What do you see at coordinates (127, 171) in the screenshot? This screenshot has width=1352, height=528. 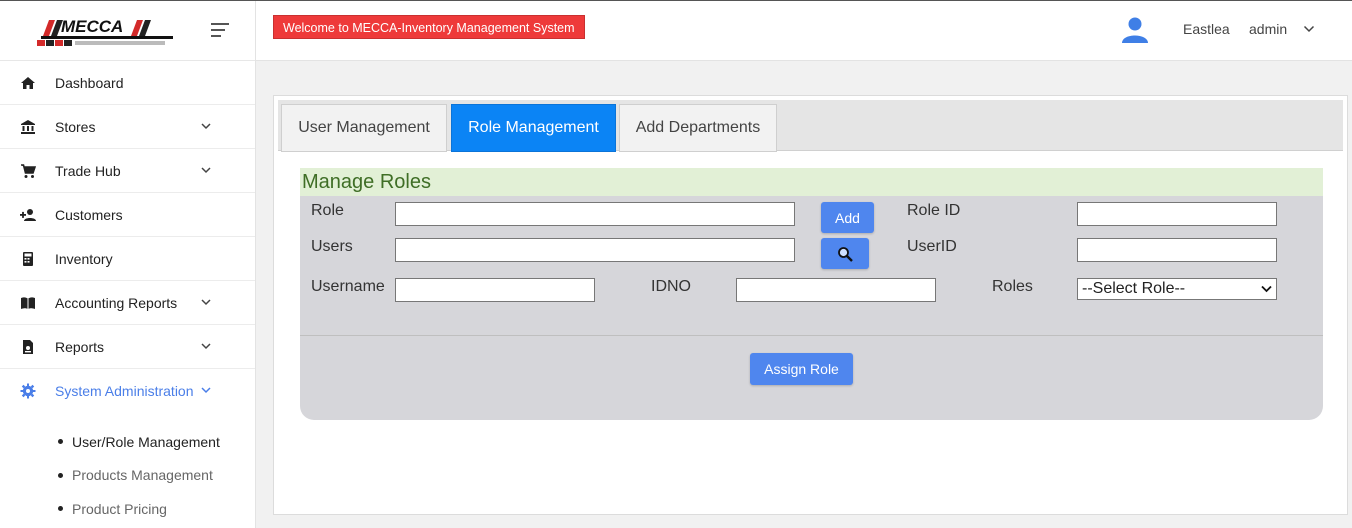 I see `sidebar-item-trade-hub: Trade Hub` at bounding box center [127, 171].